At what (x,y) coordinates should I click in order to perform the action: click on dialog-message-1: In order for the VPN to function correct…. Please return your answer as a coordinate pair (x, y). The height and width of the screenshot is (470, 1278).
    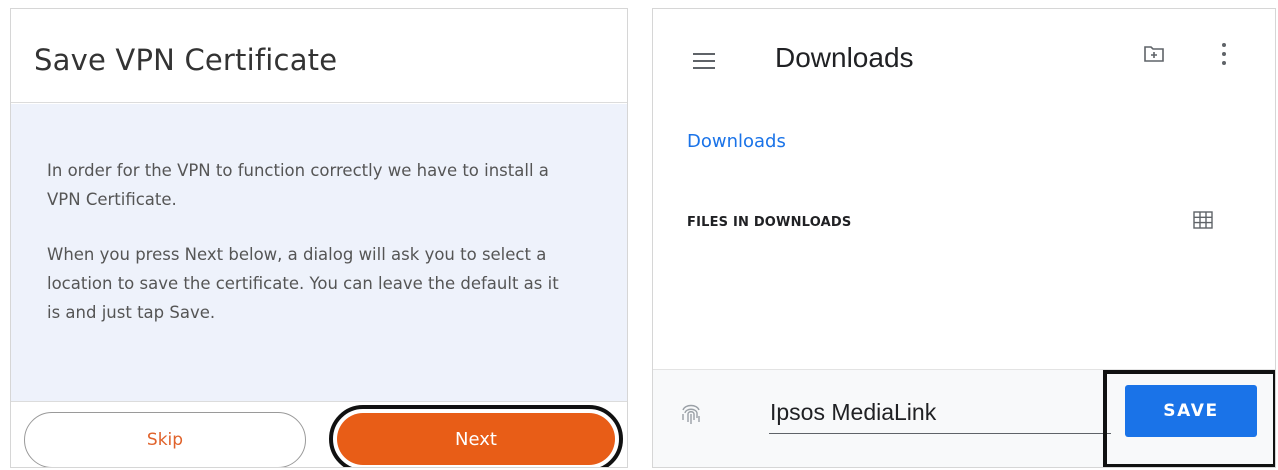
    Looking at the image, I should click on (298, 185).